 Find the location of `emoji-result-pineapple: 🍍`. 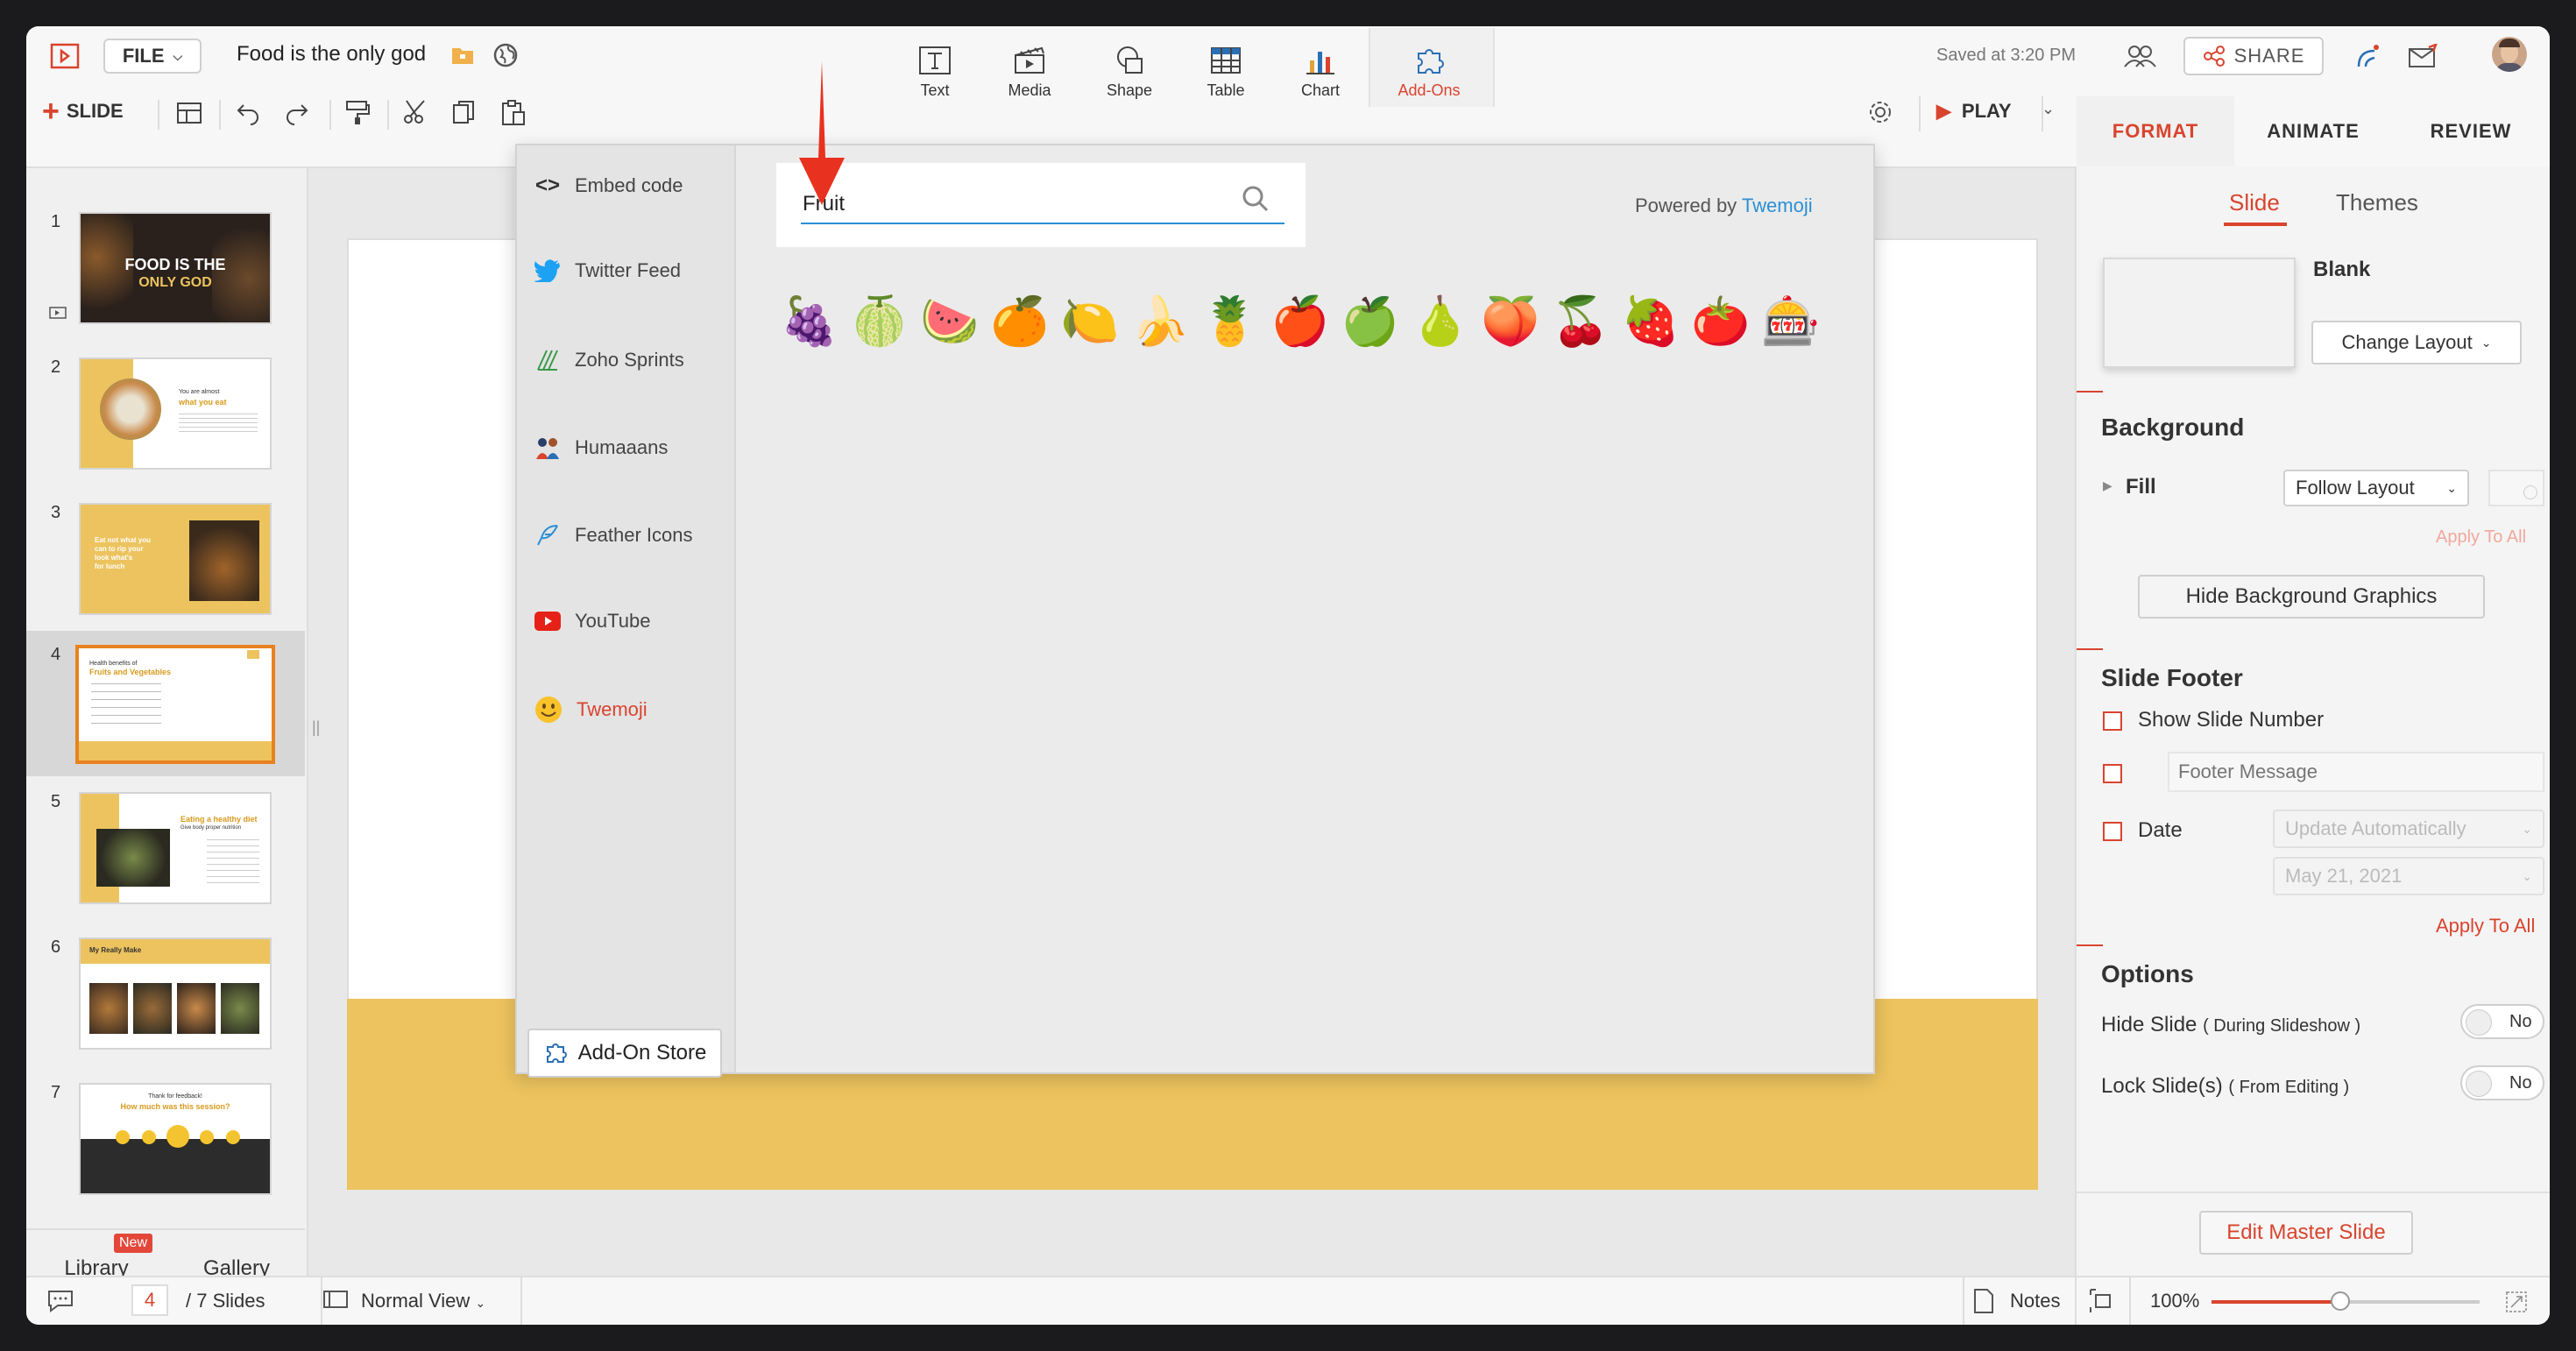

emoji-result-pineapple: 🍍 is located at coordinates (1229, 321).